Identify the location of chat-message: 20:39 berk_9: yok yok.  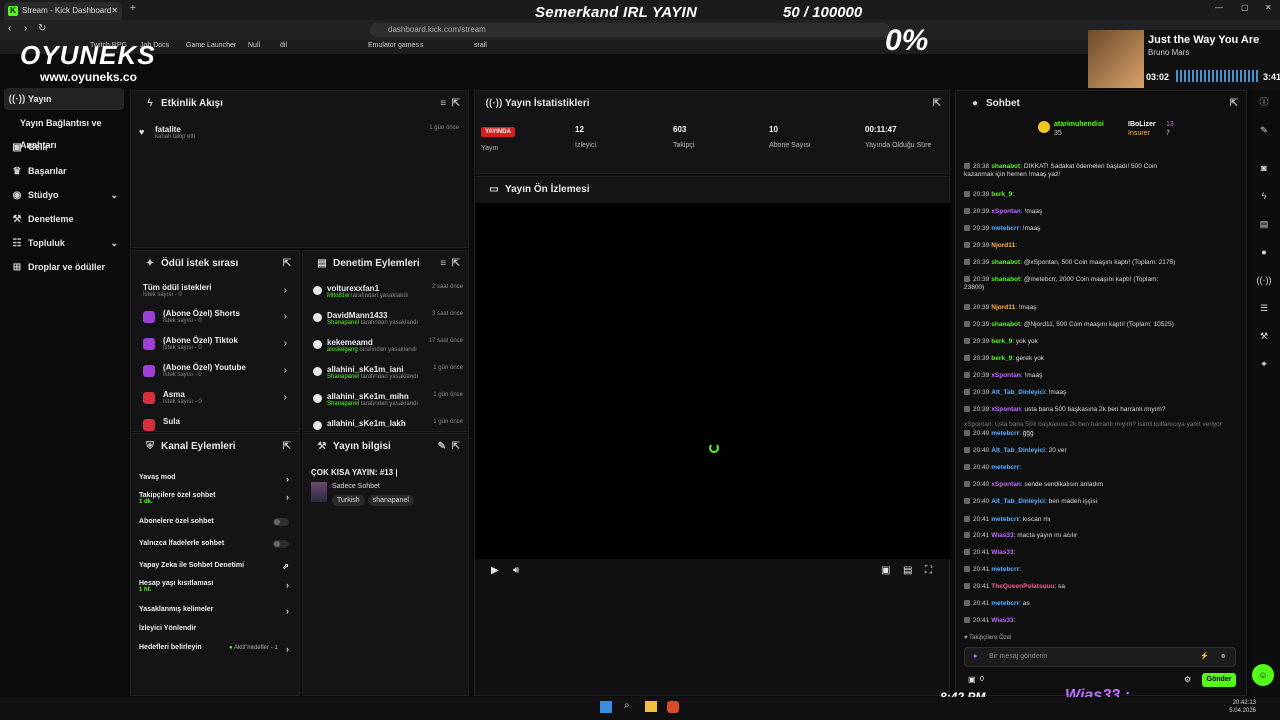
(1103, 342).